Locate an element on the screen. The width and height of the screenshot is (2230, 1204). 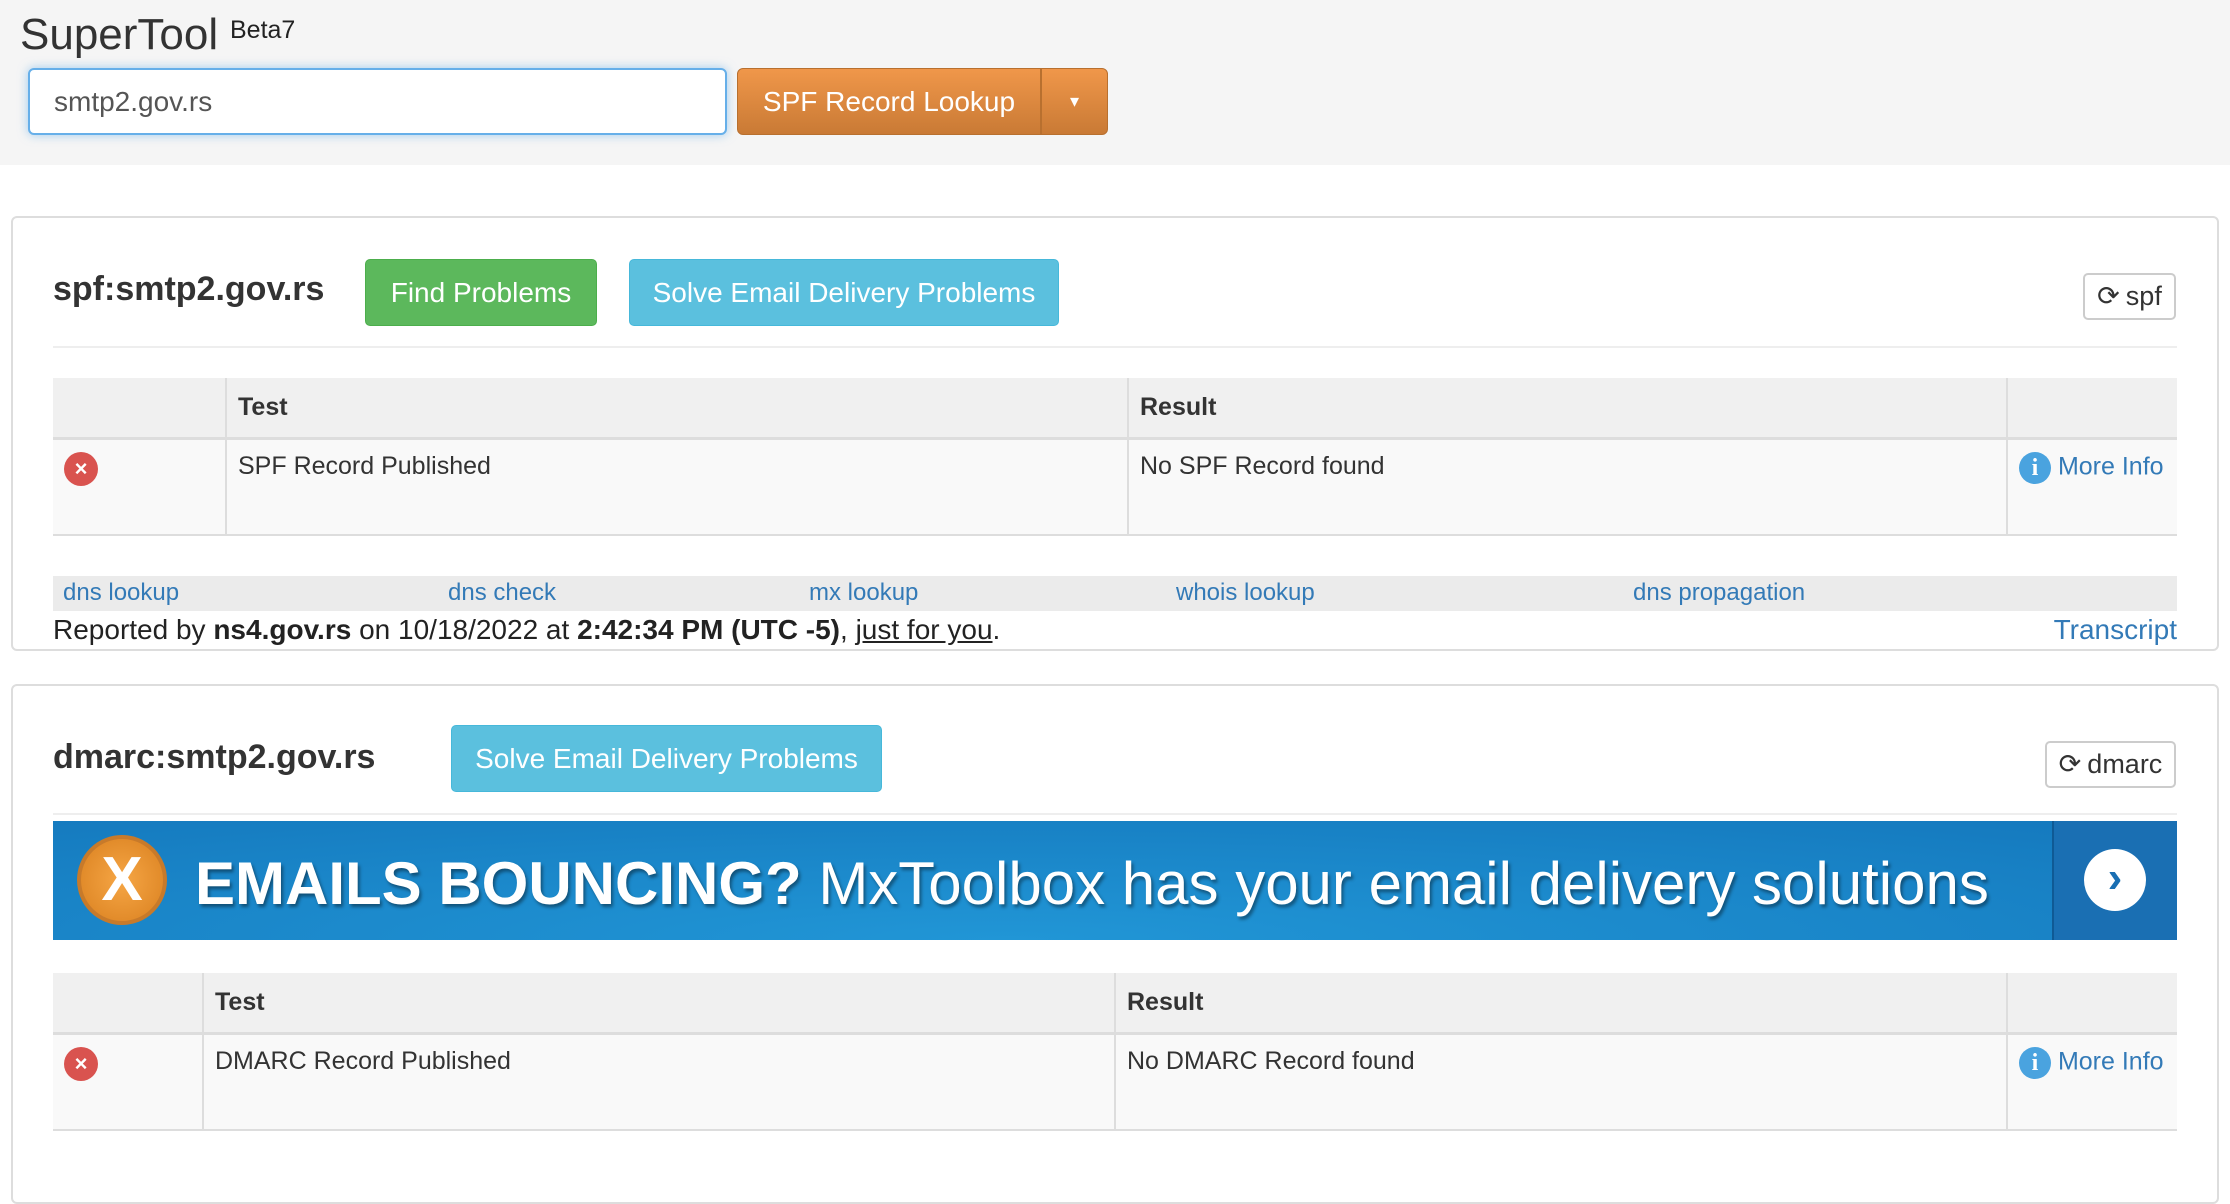
lookup-dropdown-toggle: ▾ is located at coordinates (1074, 101).